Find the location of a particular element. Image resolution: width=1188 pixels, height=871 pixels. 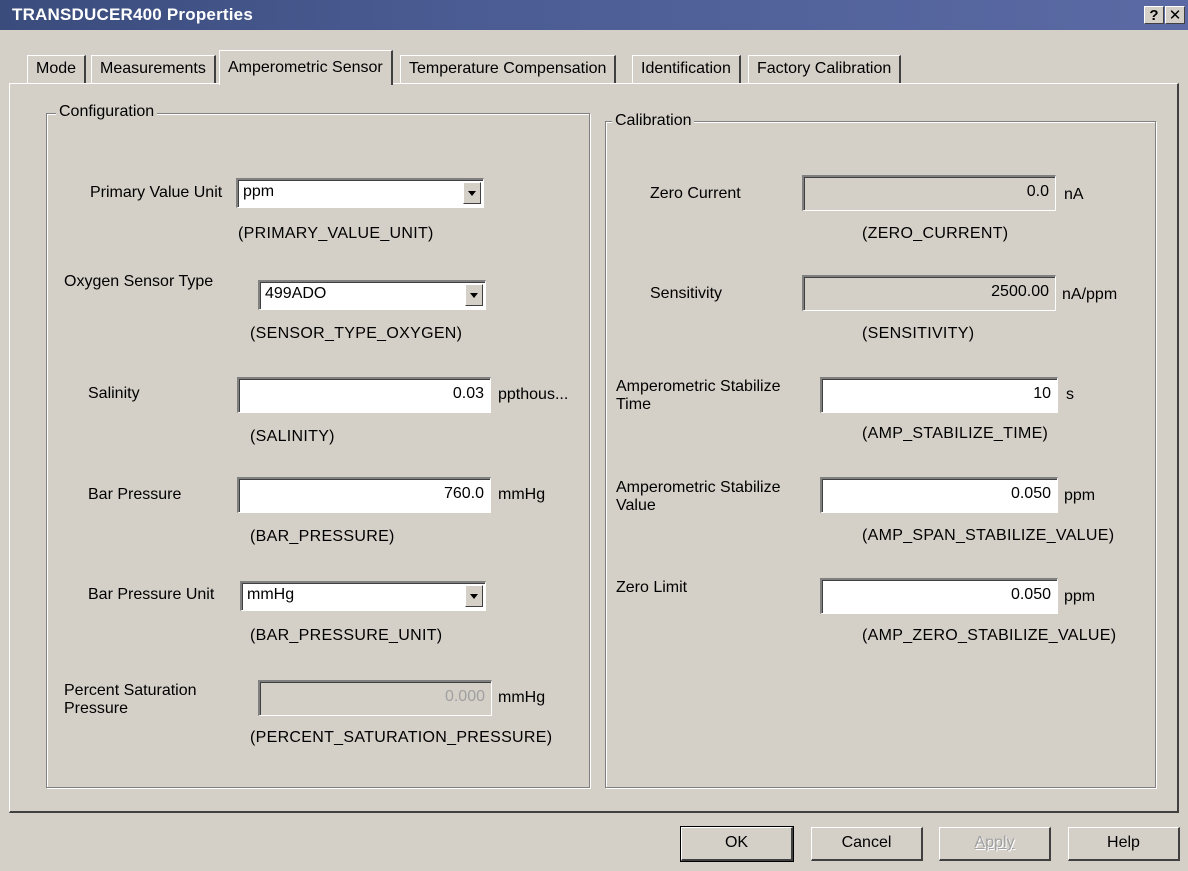

bar-pressure-input: 760.0 is located at coordinates (364, 495).